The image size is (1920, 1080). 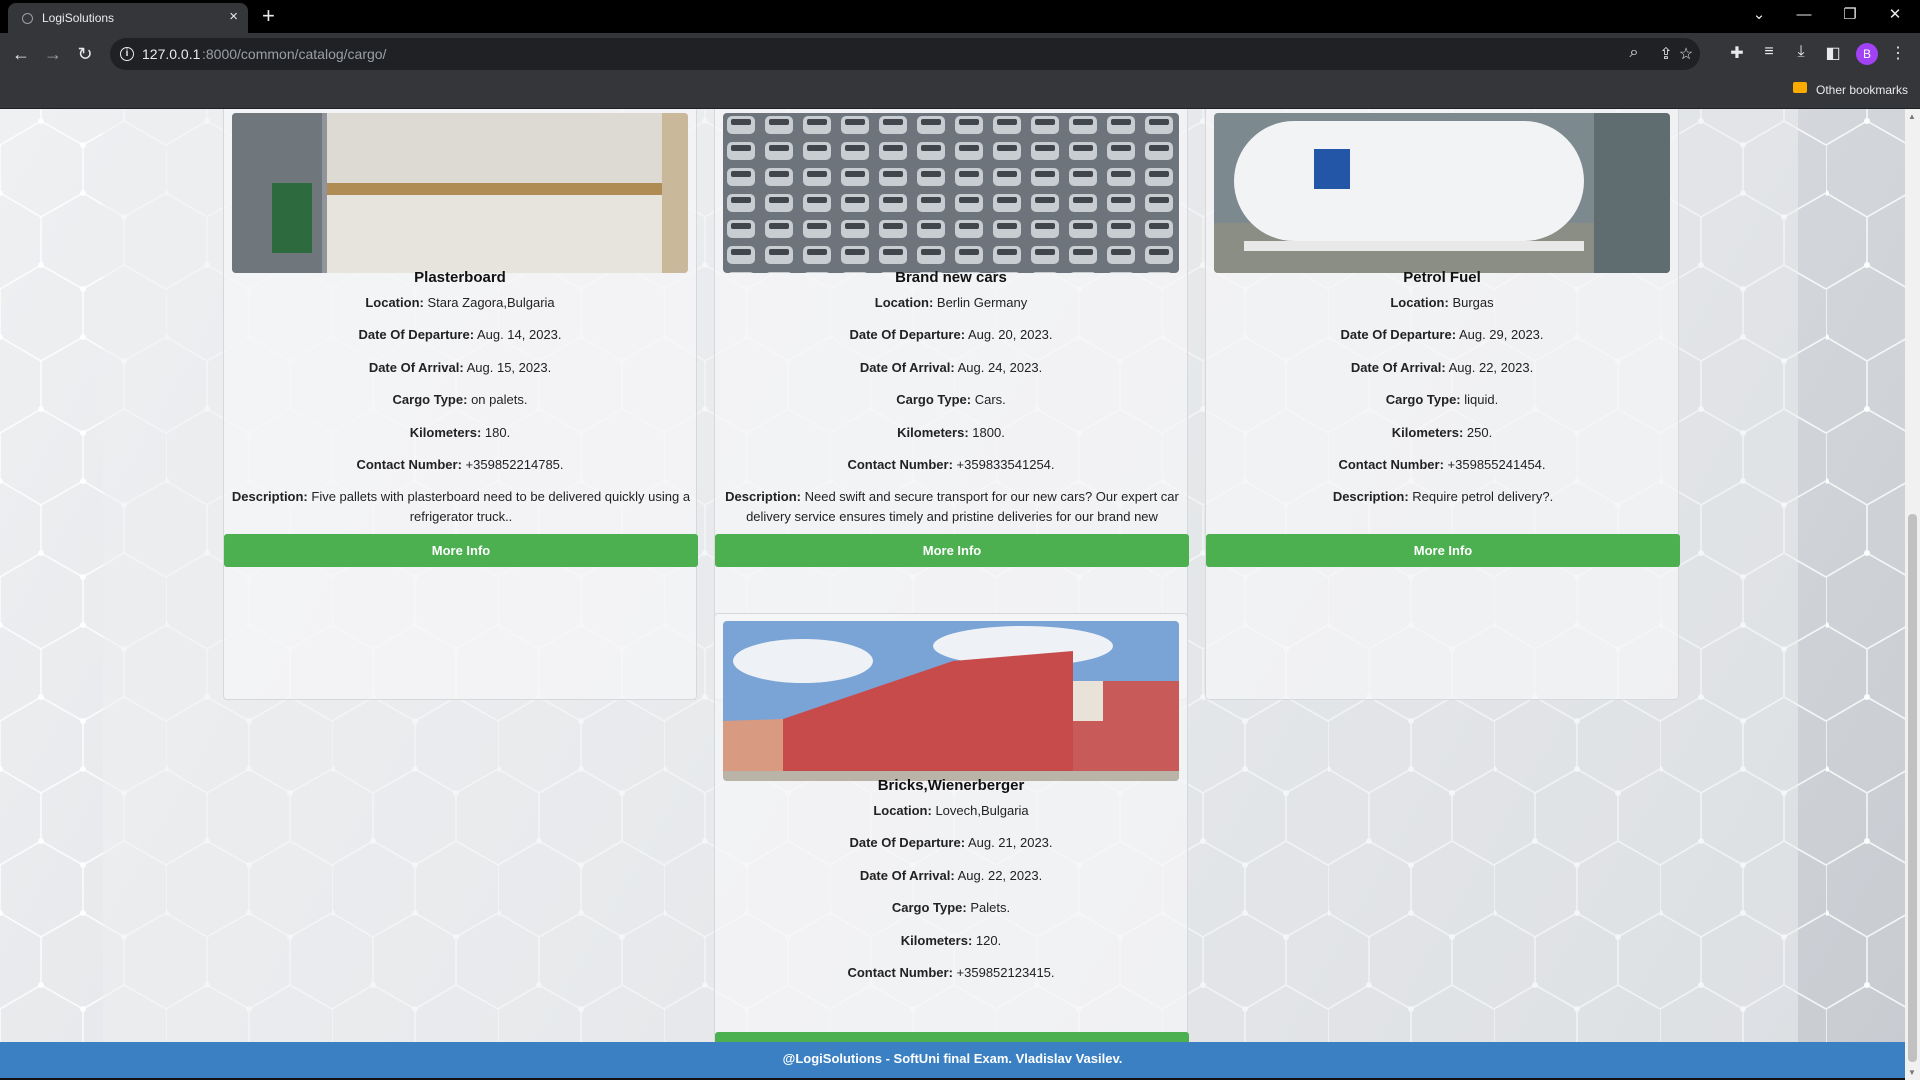 I want to click on kilometers-field: Kilometers: 120., so click(x=951, y=940).